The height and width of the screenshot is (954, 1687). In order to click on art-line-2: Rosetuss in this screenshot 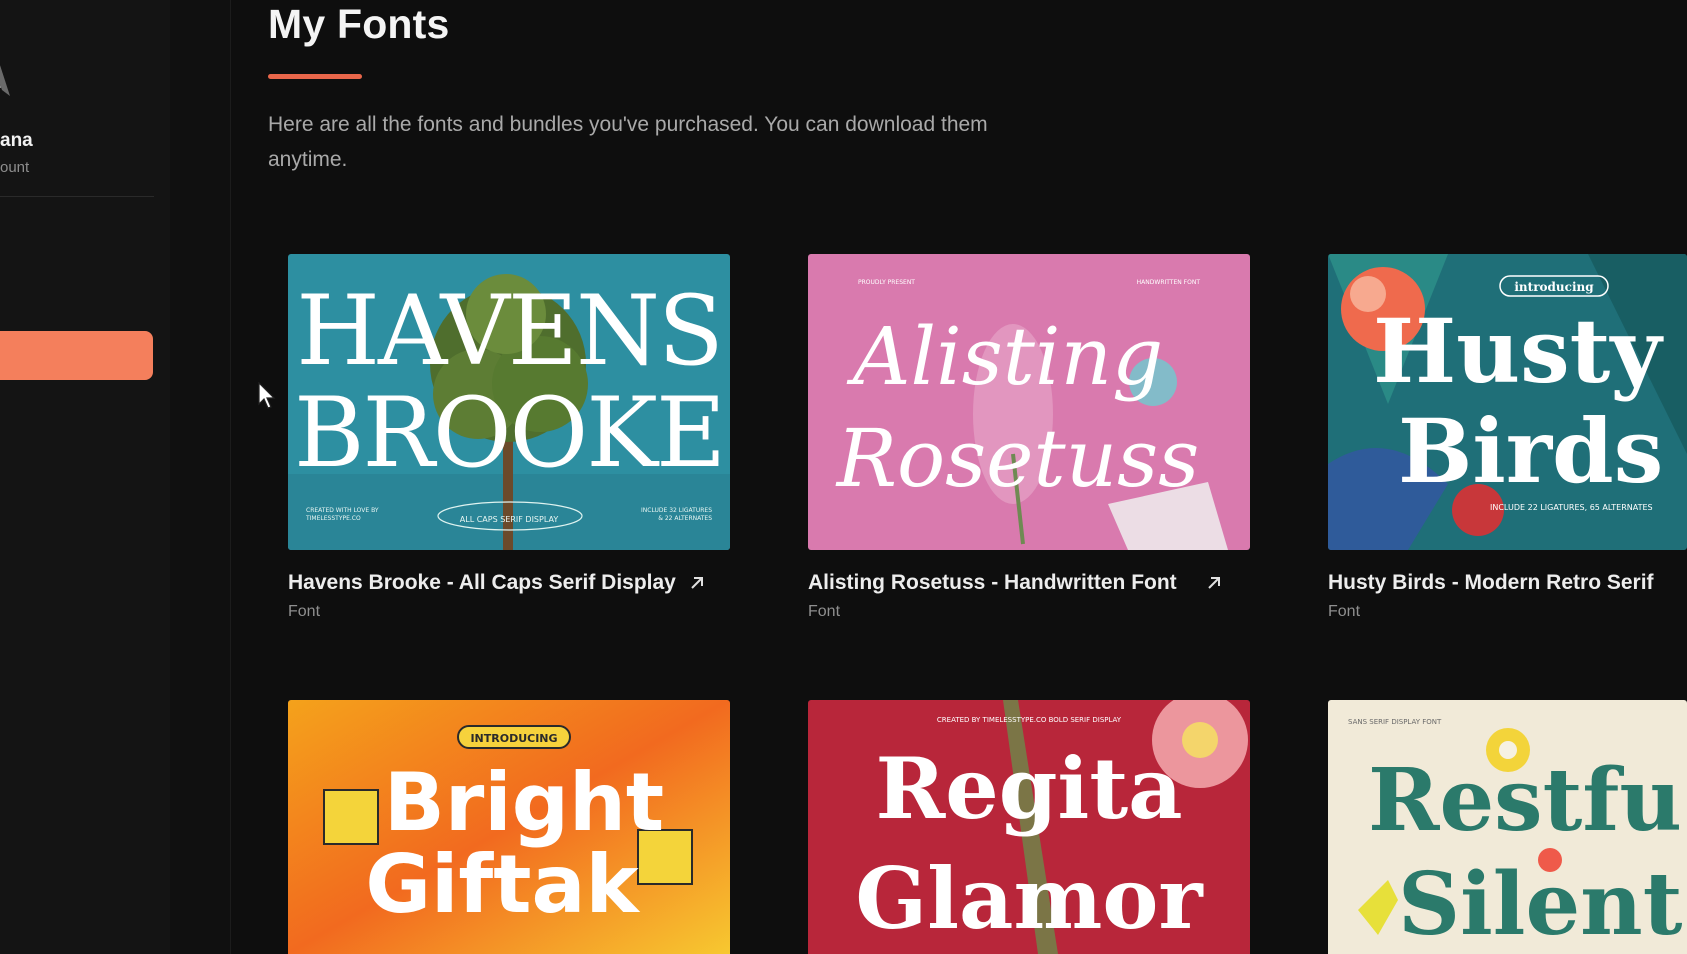, I will do `click(1017, 458)`.